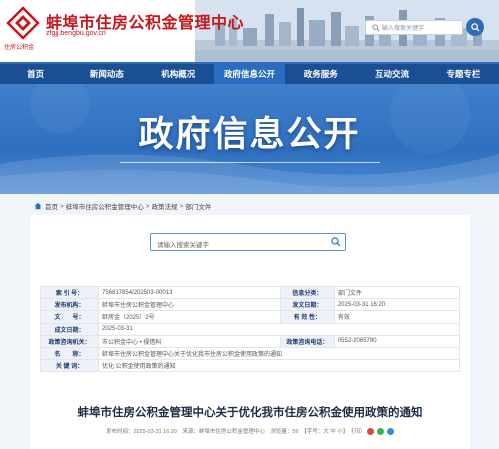 The image size is (499, 449). Describe the element at coordinates (38, 206) in the screenshot. I see `home-icon` at that location.